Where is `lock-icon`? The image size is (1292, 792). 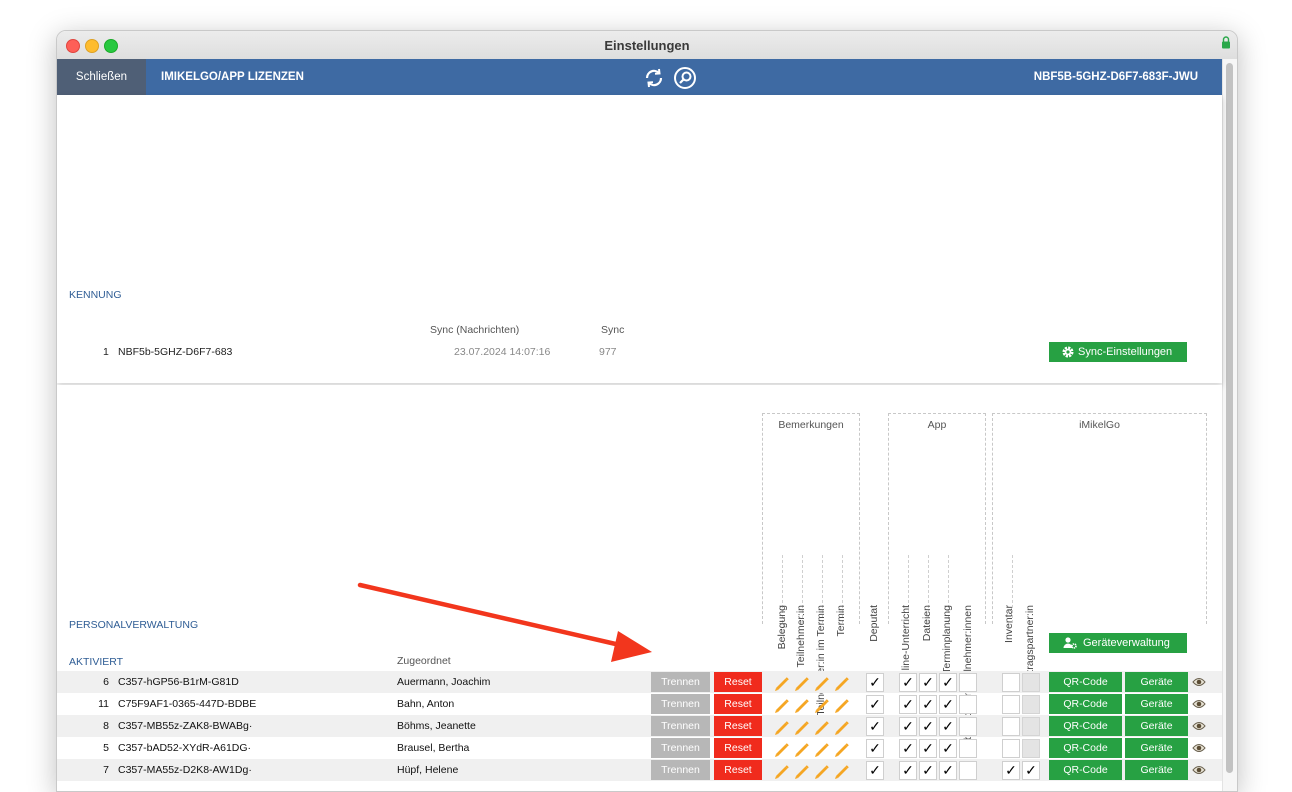 lock-icon is located at coordinates (1226, 42).